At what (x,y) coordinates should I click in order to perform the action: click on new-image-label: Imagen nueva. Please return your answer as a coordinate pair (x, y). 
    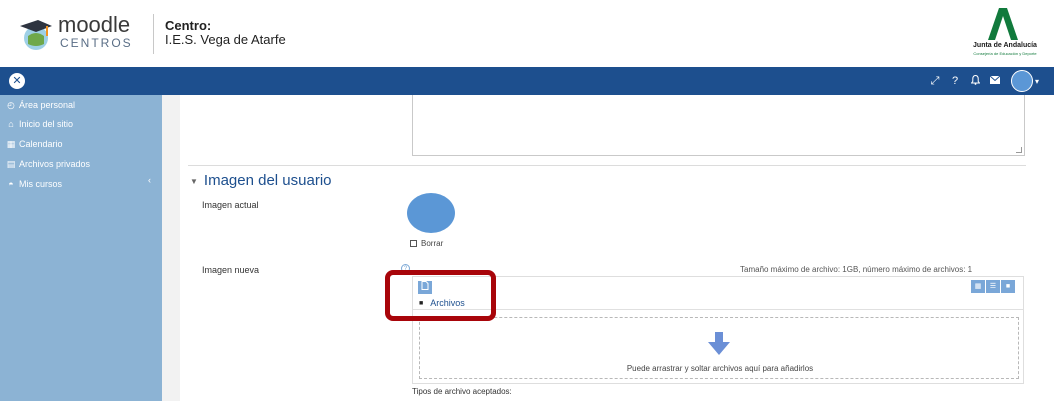
    Looking at the image, I should click on (231, 270).